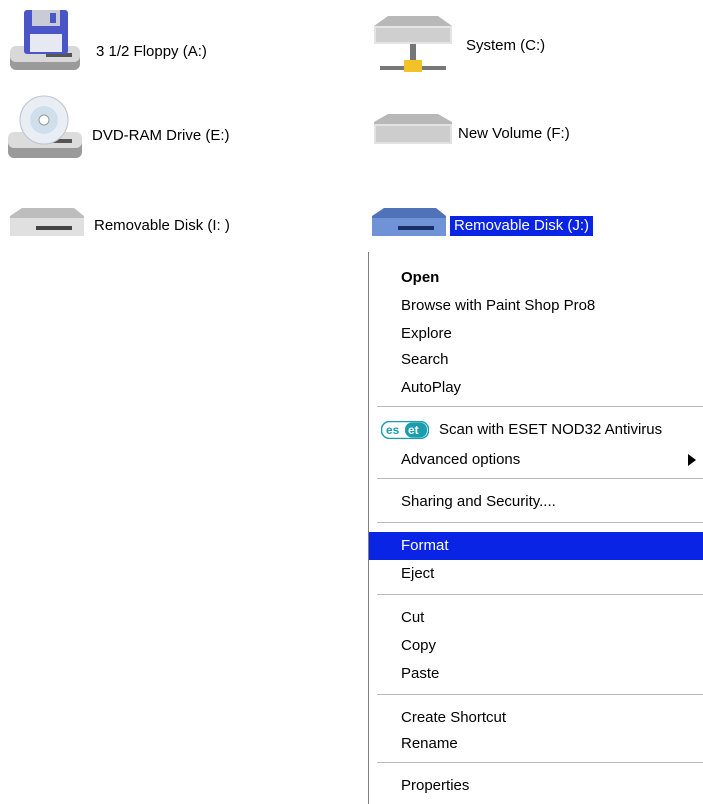  Describe the element at coordinates (522, 226) in the screenshot. I see `drive-label: Removable Disk (J:)` at that location.